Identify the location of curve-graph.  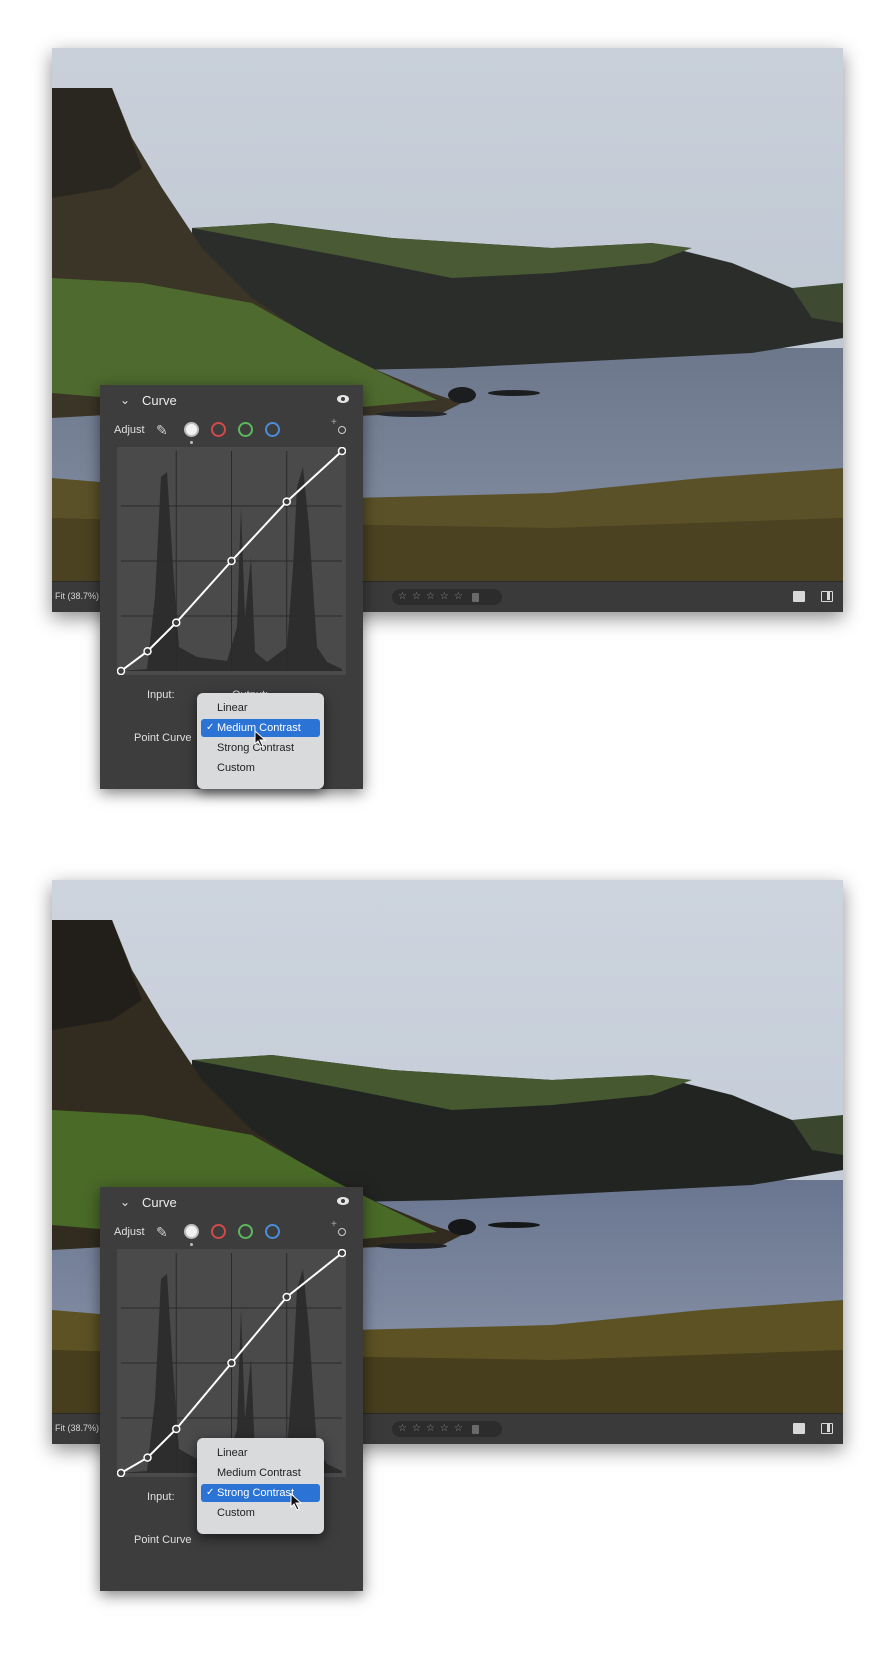
(231, 561).